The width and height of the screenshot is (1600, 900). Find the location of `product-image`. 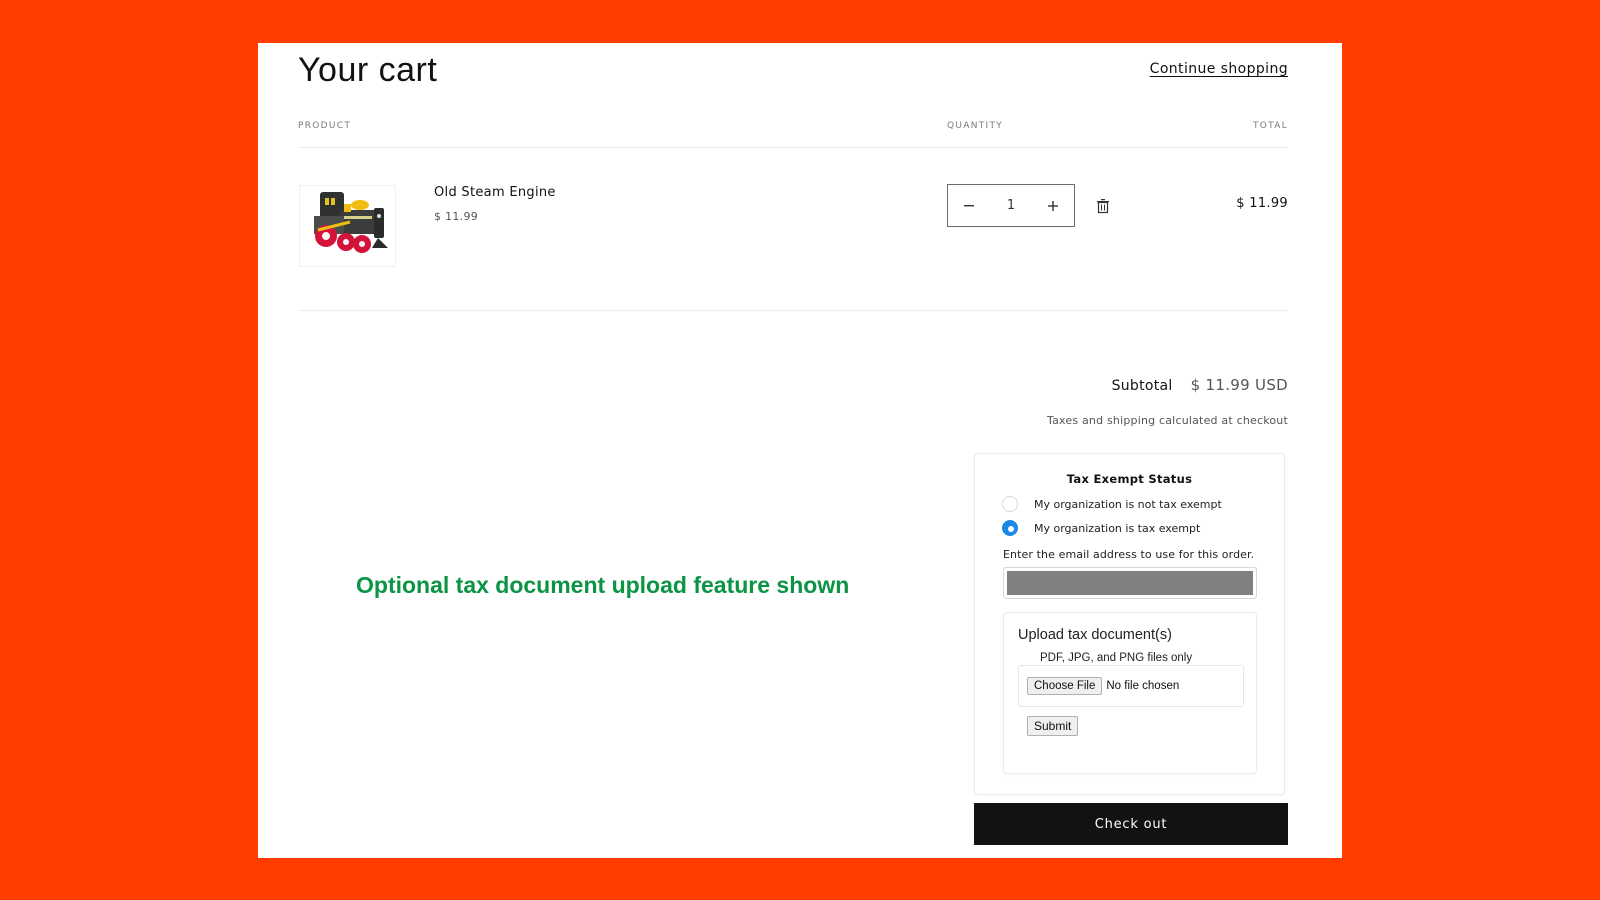

product-image is located at coordinates (347, 226).